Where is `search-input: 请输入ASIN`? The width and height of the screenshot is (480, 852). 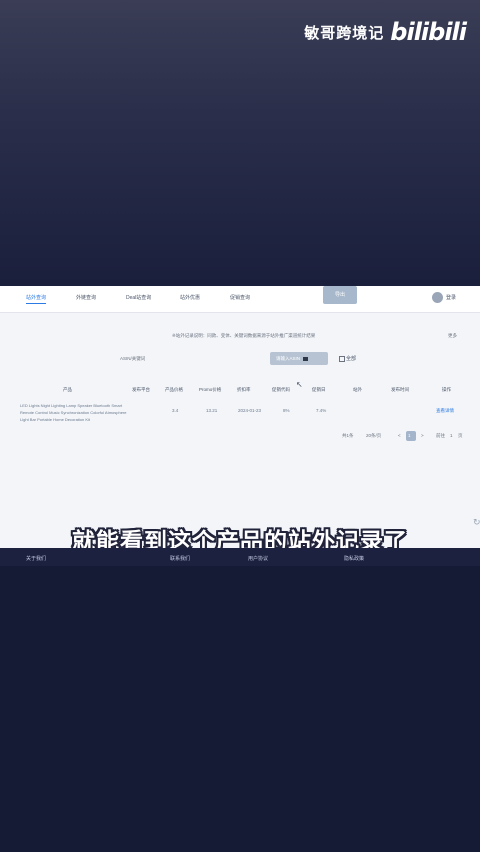 search-input: 请输入ASIN is located at coordinates (299, 358).